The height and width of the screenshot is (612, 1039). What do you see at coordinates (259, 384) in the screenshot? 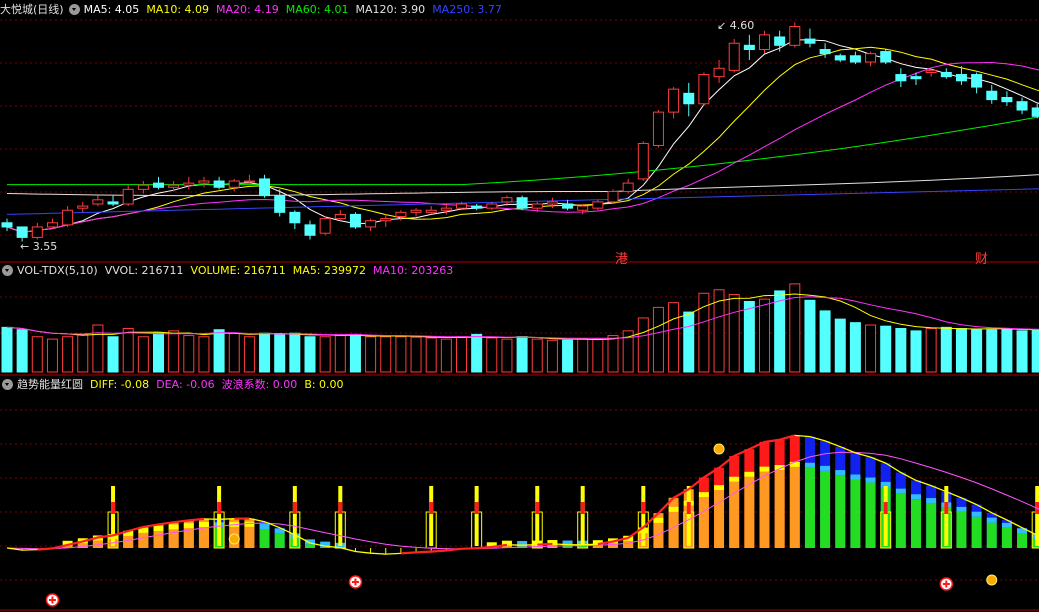
I see `indicator-label-3: 波浪系数: 0.00` at bounding box center [259, 384].